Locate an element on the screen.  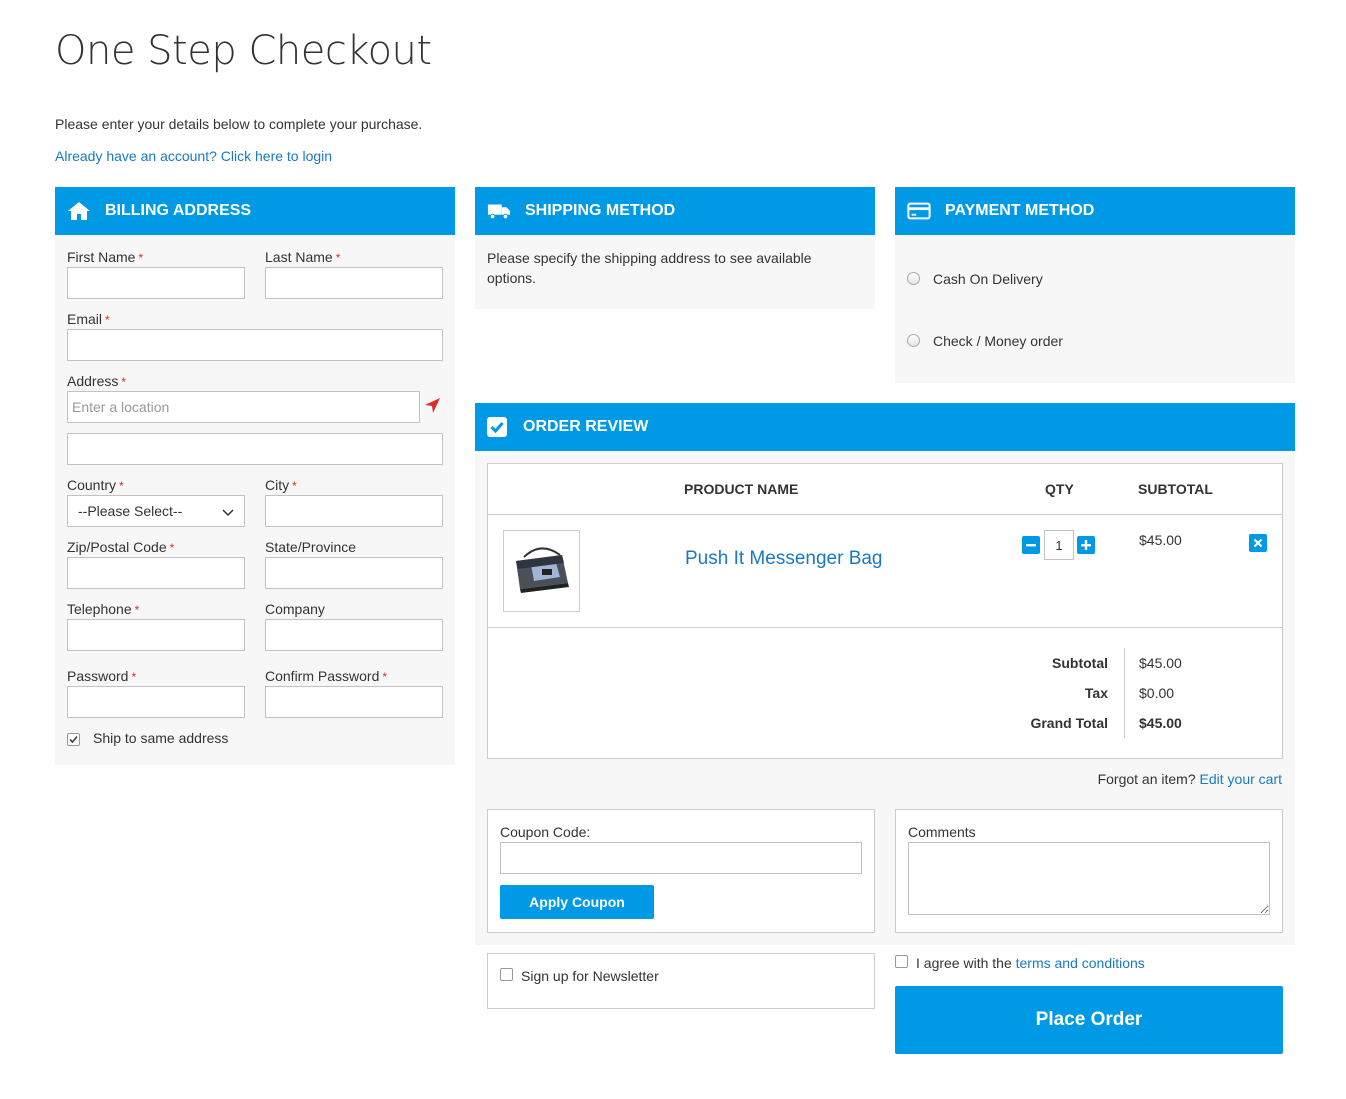
payment-method-title: Payment Method is located at coordinates (1020, 210).